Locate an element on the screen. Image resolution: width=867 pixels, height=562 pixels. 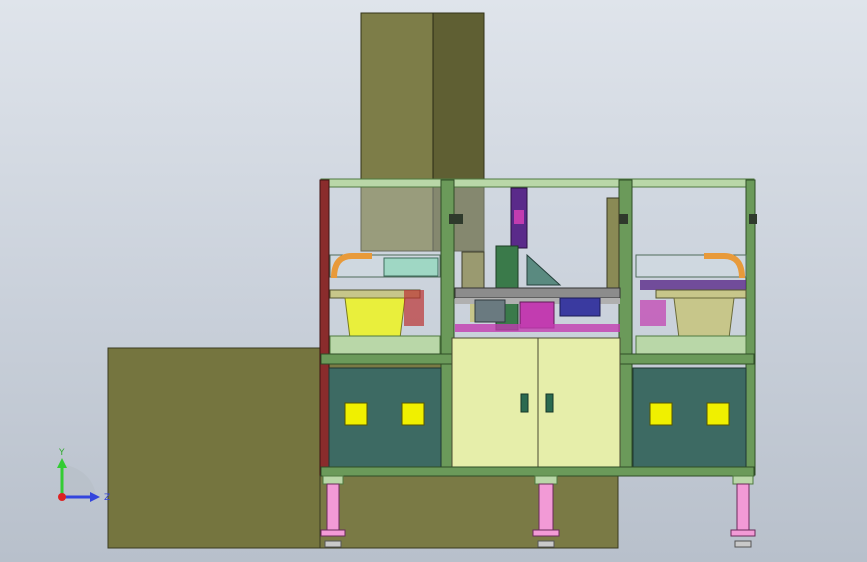
left-cabinet is located at coordinates (385, 418).